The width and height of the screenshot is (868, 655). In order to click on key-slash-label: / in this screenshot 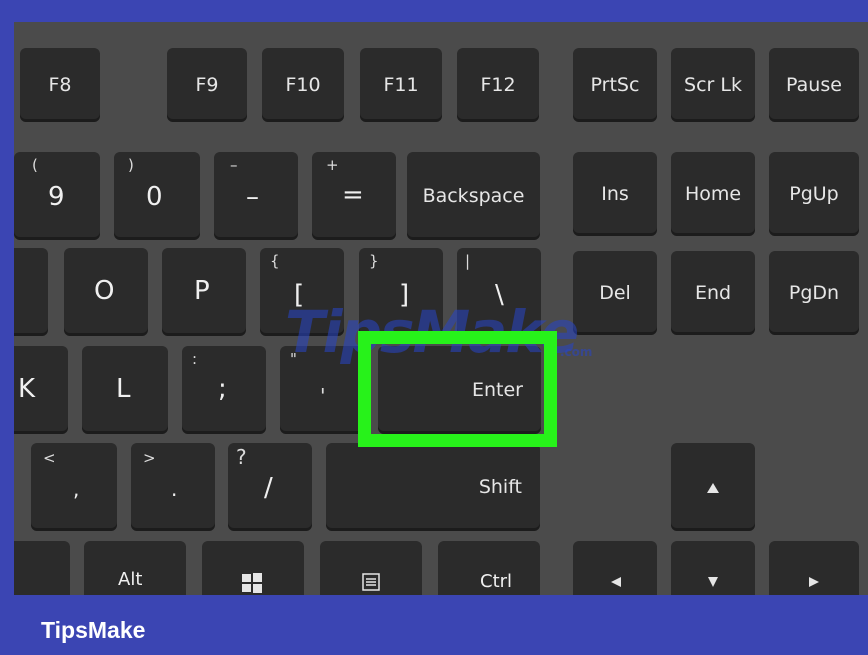, I will do `click(268, 488)`.